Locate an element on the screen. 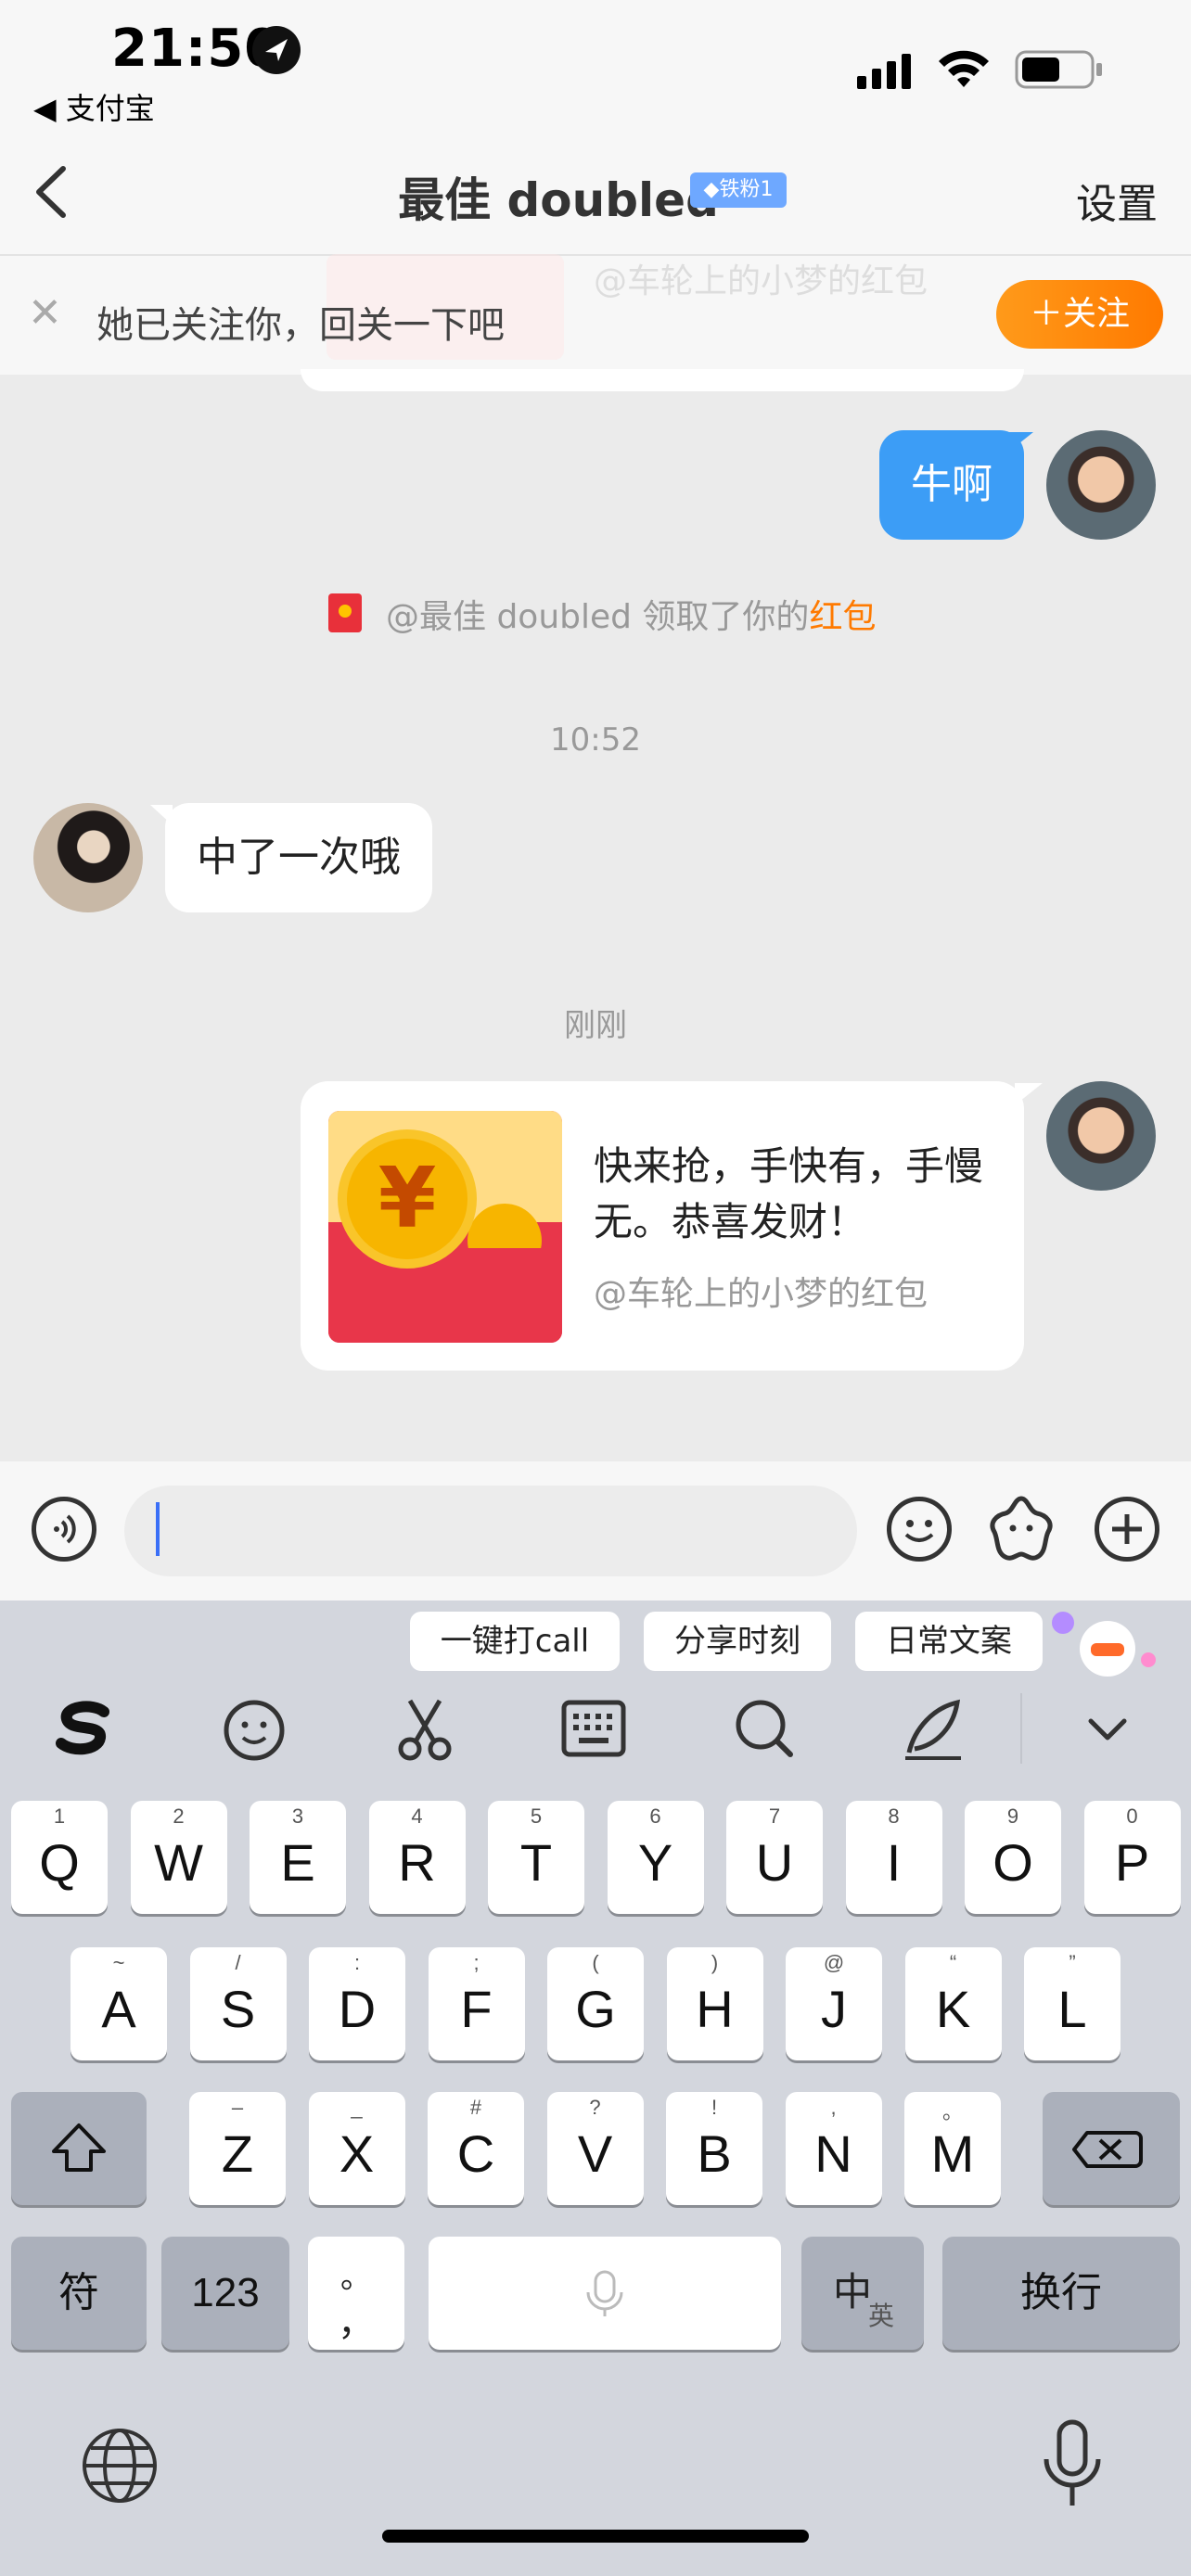 The width and height of the screenshot is (1191, 2576). backspace-key is located at coordinates (1111, 2149).